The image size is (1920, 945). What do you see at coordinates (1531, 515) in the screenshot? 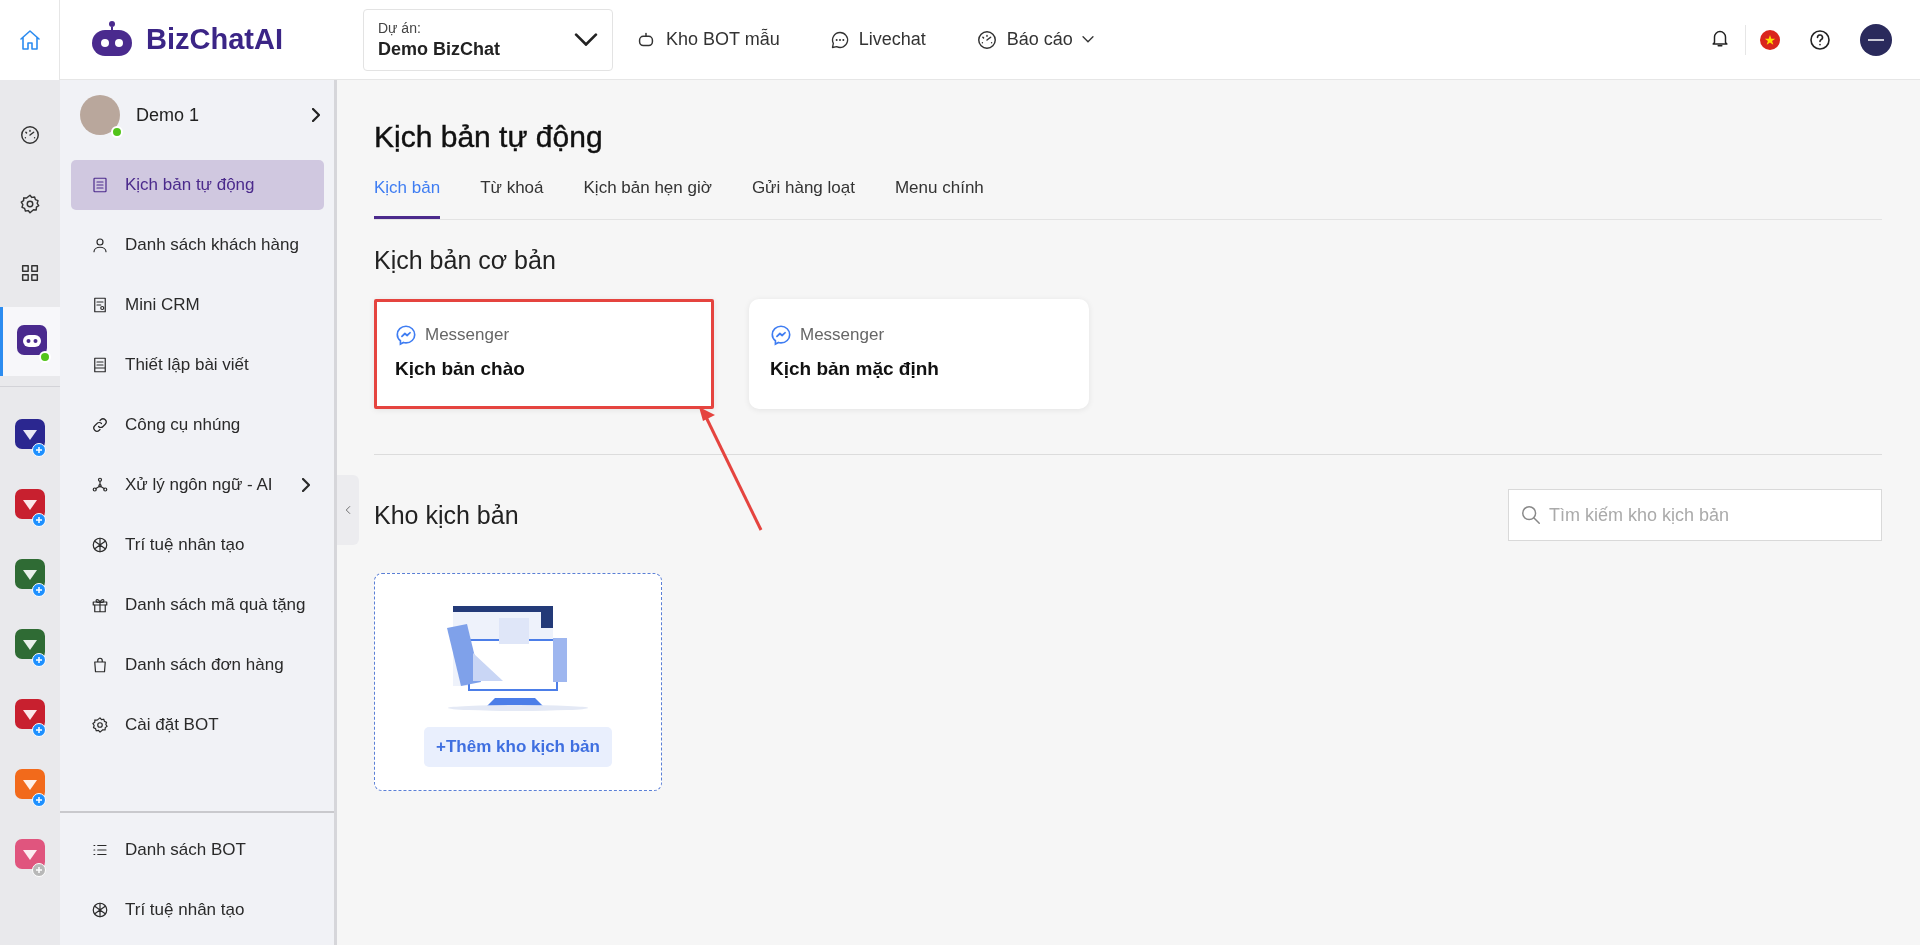
I see `search-icon` at bounding box center [1531, 515].